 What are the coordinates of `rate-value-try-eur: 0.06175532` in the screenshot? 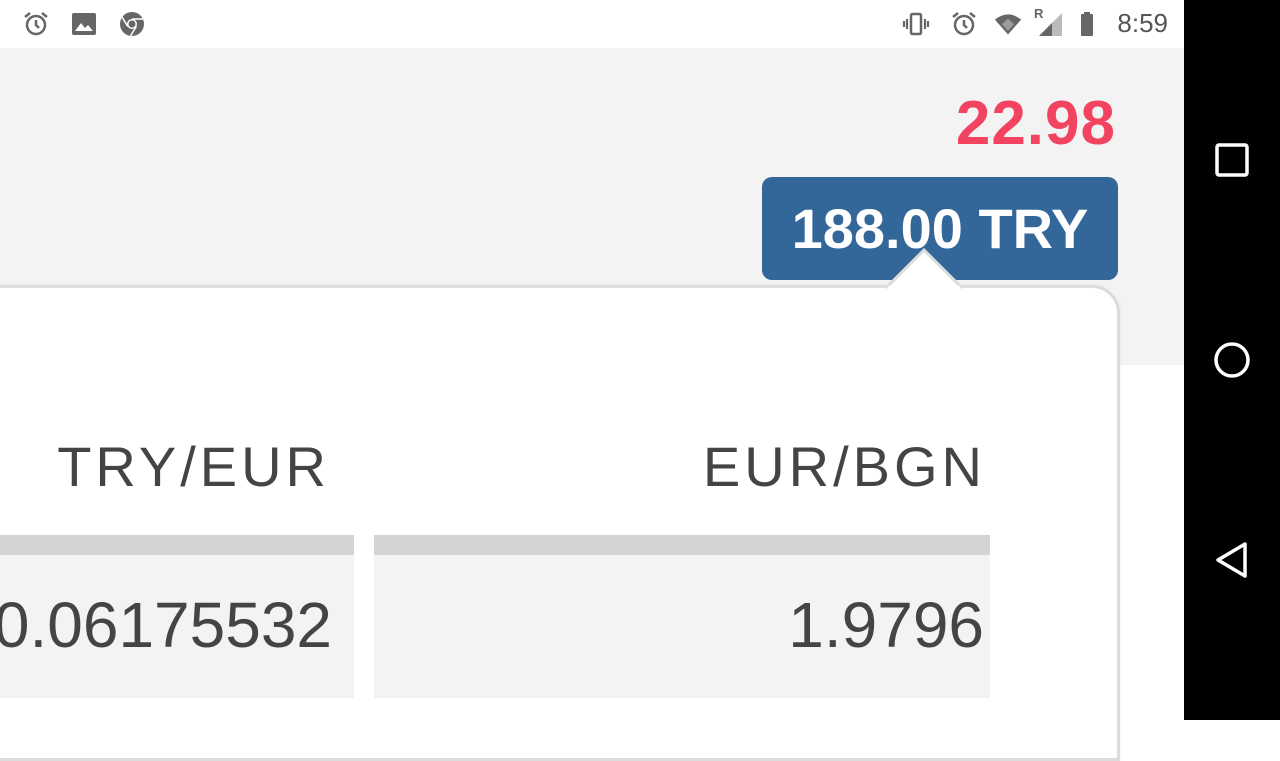 It's located at (166, 625).